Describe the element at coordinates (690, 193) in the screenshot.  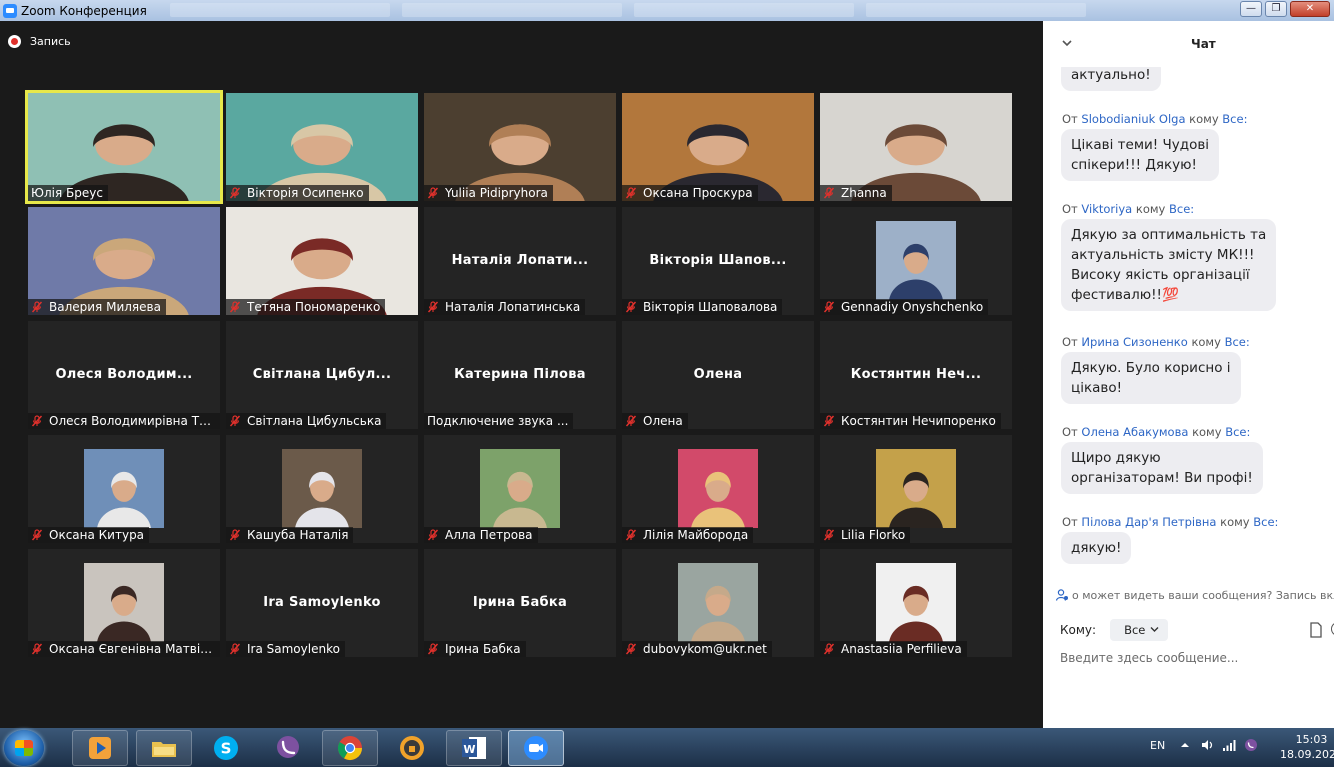
I see `participant-name-label: Оксана Проскура` at that location.